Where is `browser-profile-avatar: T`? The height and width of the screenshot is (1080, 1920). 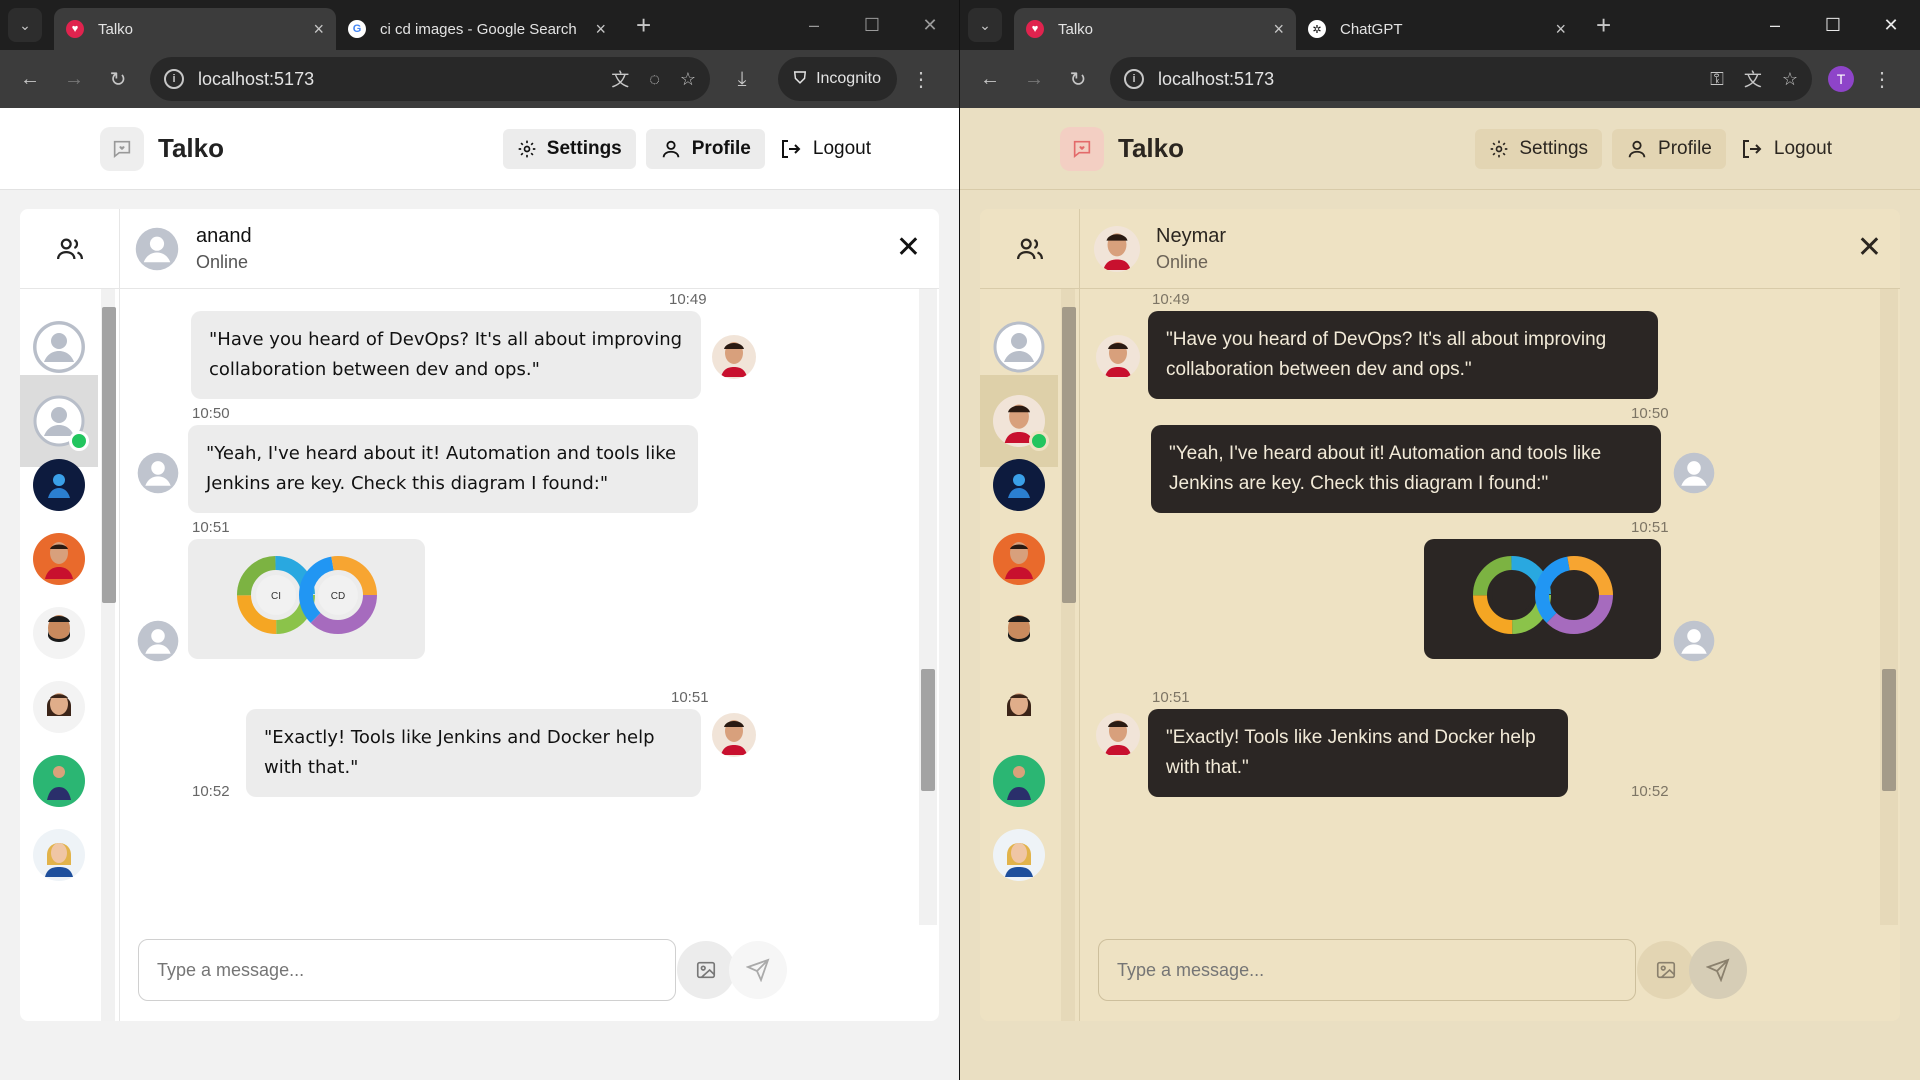 browser-profile-avatar: T is located at coordinates (1841, 79).